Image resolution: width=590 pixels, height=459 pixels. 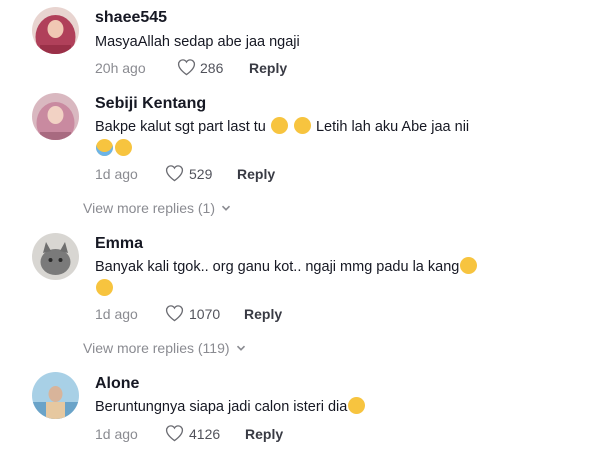 I want to click on like-count: 286, so click(x=212, y=68).